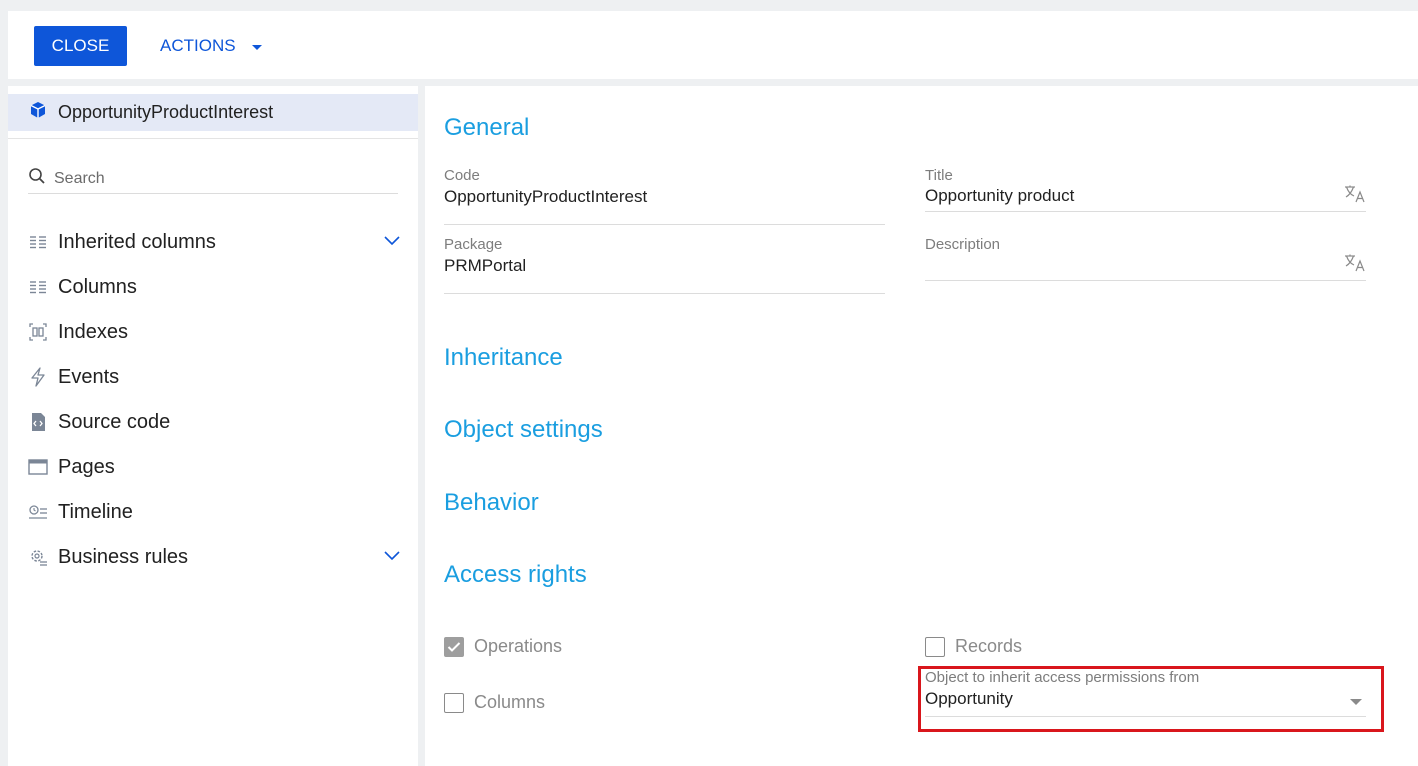 The image size is (1418, 766). I want to click on search-icon, so click(37, 178).